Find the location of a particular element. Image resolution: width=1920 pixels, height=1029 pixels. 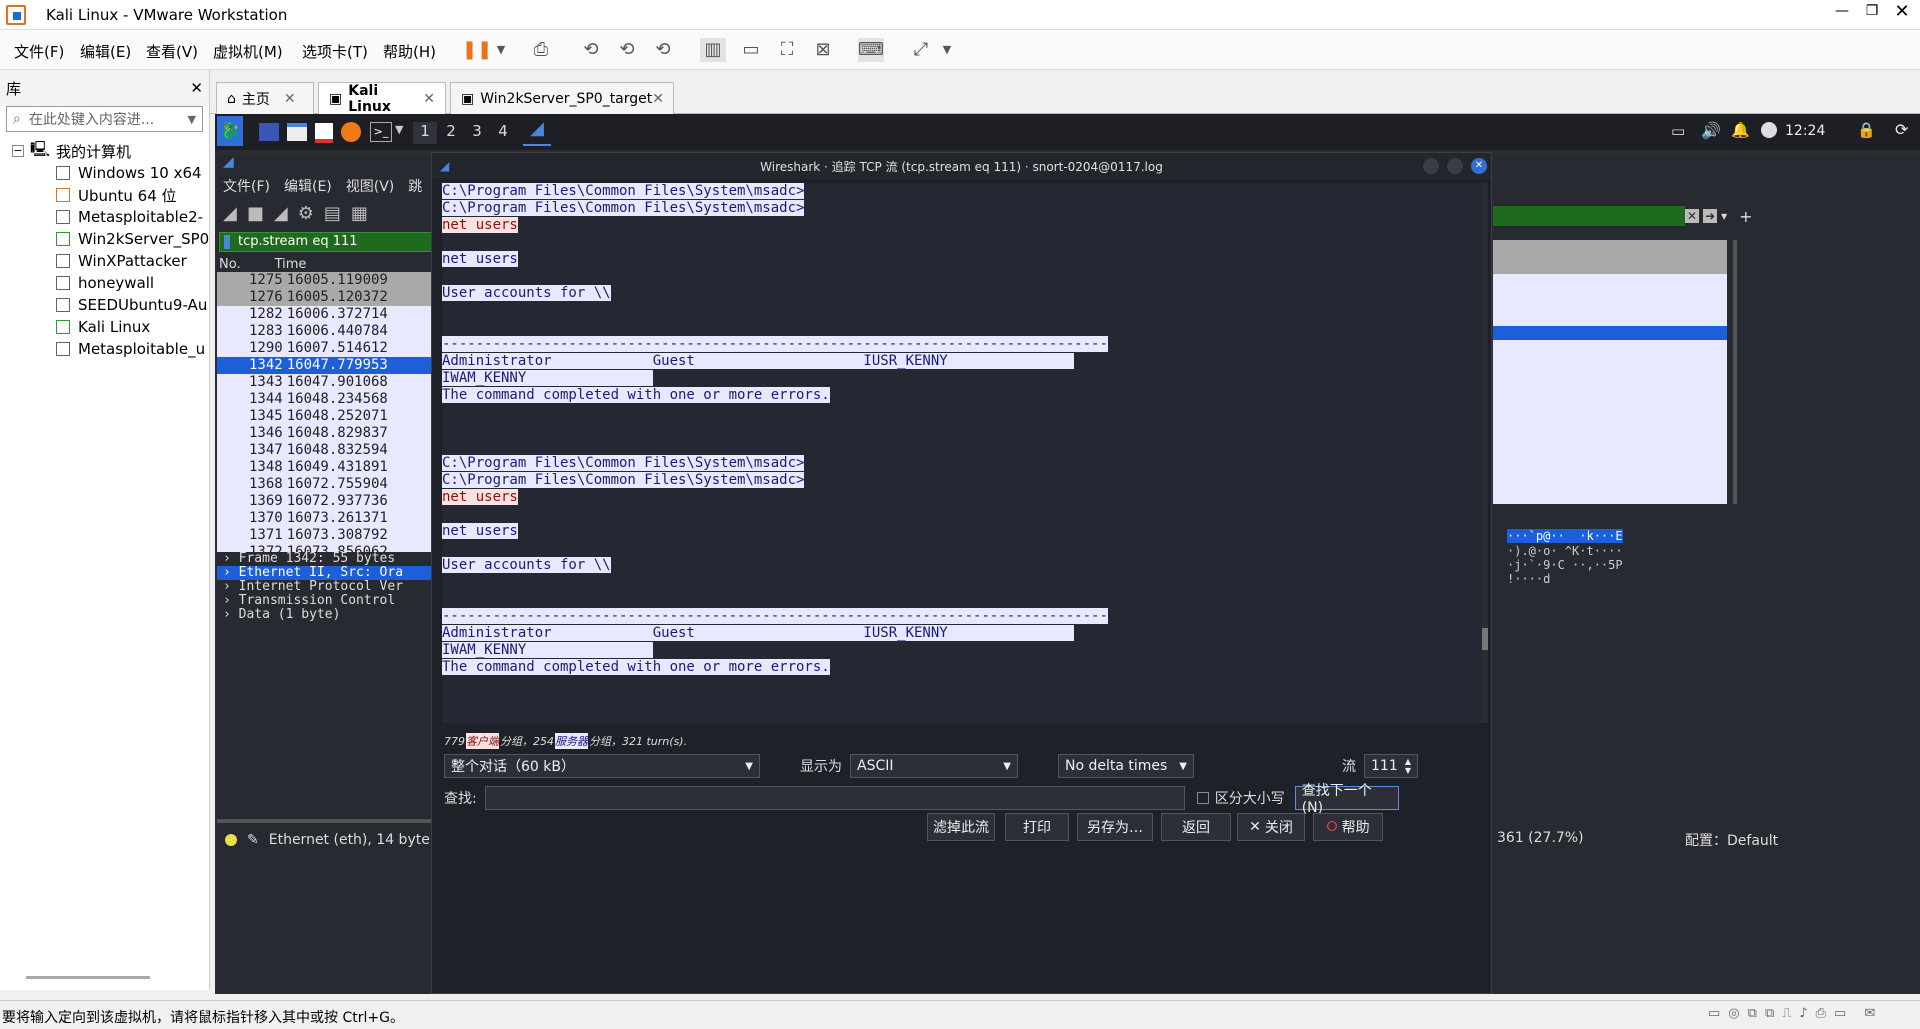

detail-row: › Frame 1342: 55 bytes is located at coordinates (327, 559).